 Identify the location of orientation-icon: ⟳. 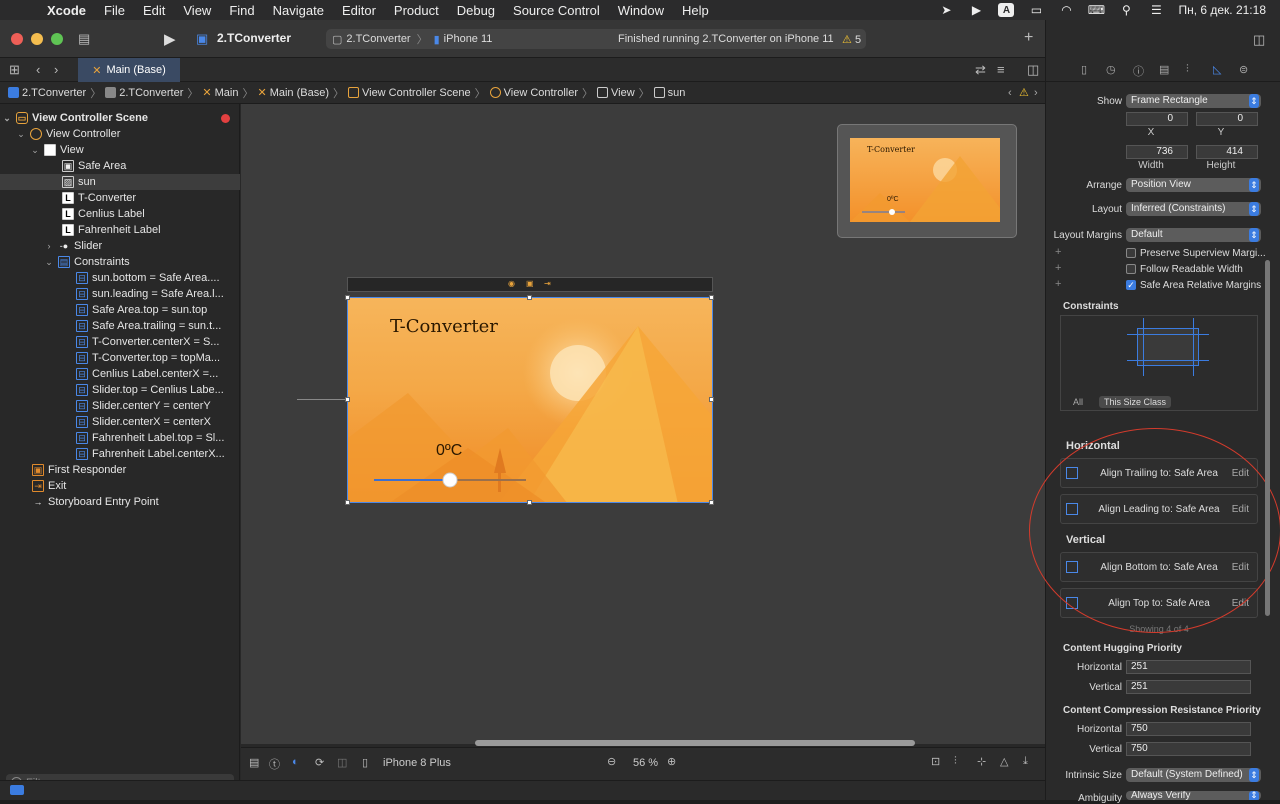
(319, 762).